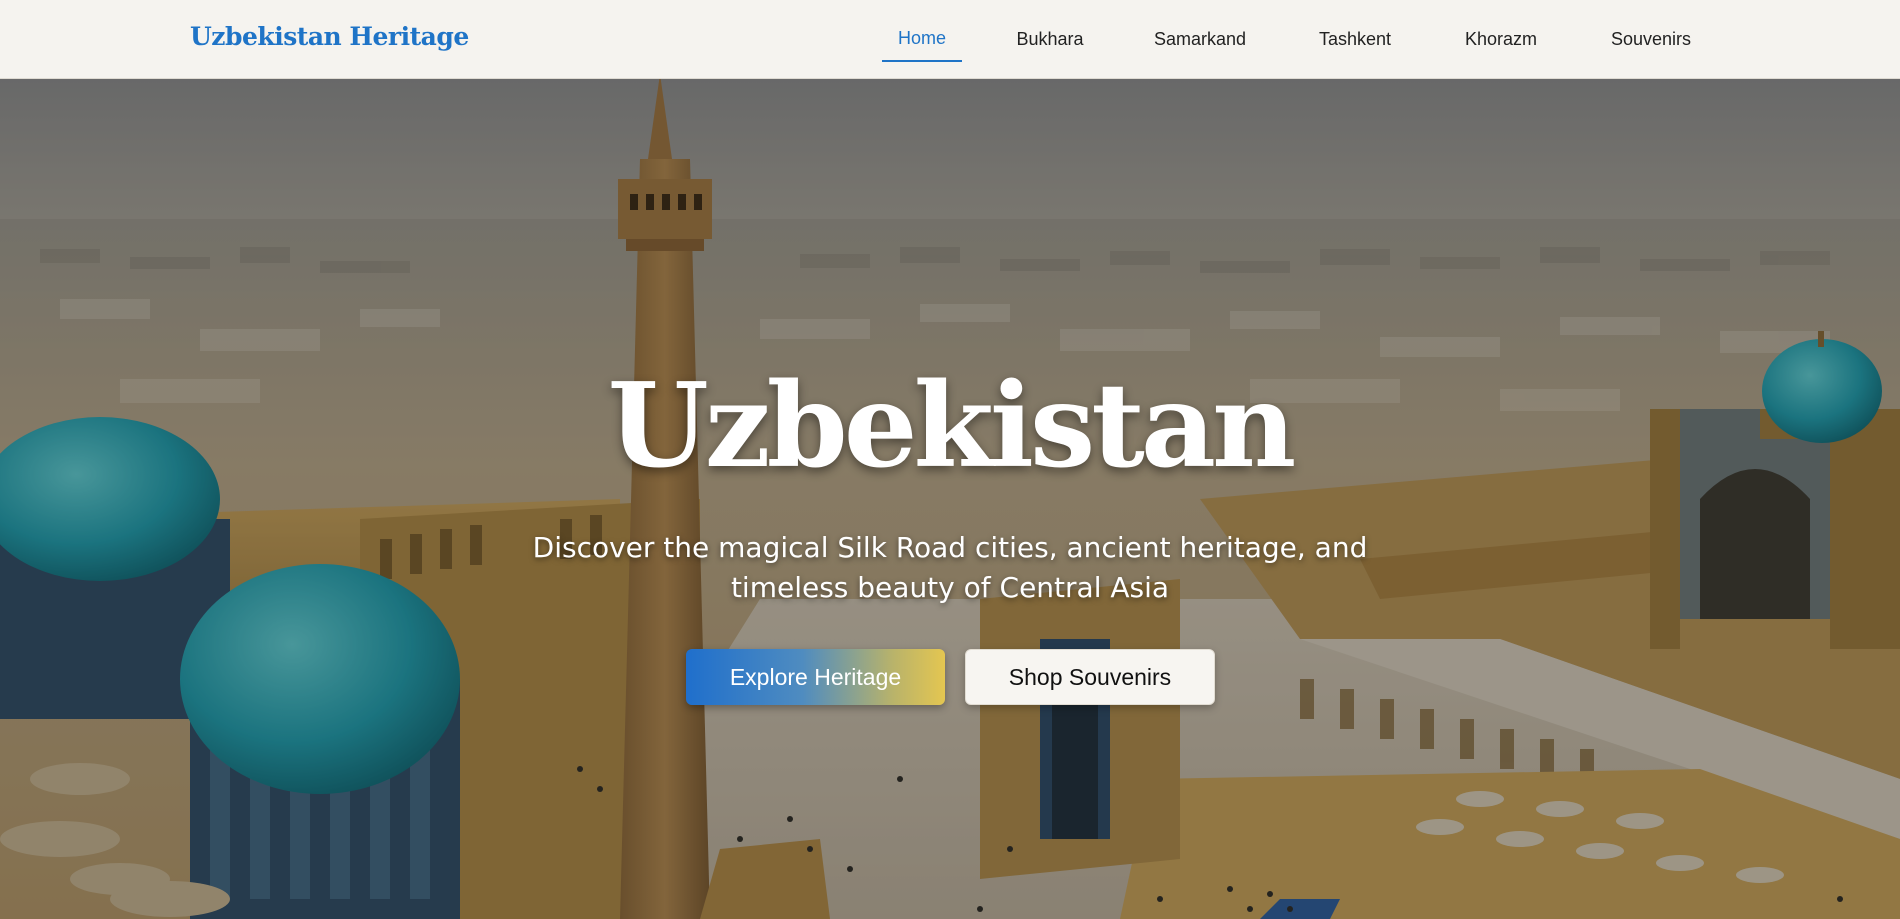 The height and width of the screenshot is (919, 1900). What do you see at coordinates (815, 677) in the screenshot?
I see `explore-heritage-button: Explore Heritage` at bounding box center [815, 677].